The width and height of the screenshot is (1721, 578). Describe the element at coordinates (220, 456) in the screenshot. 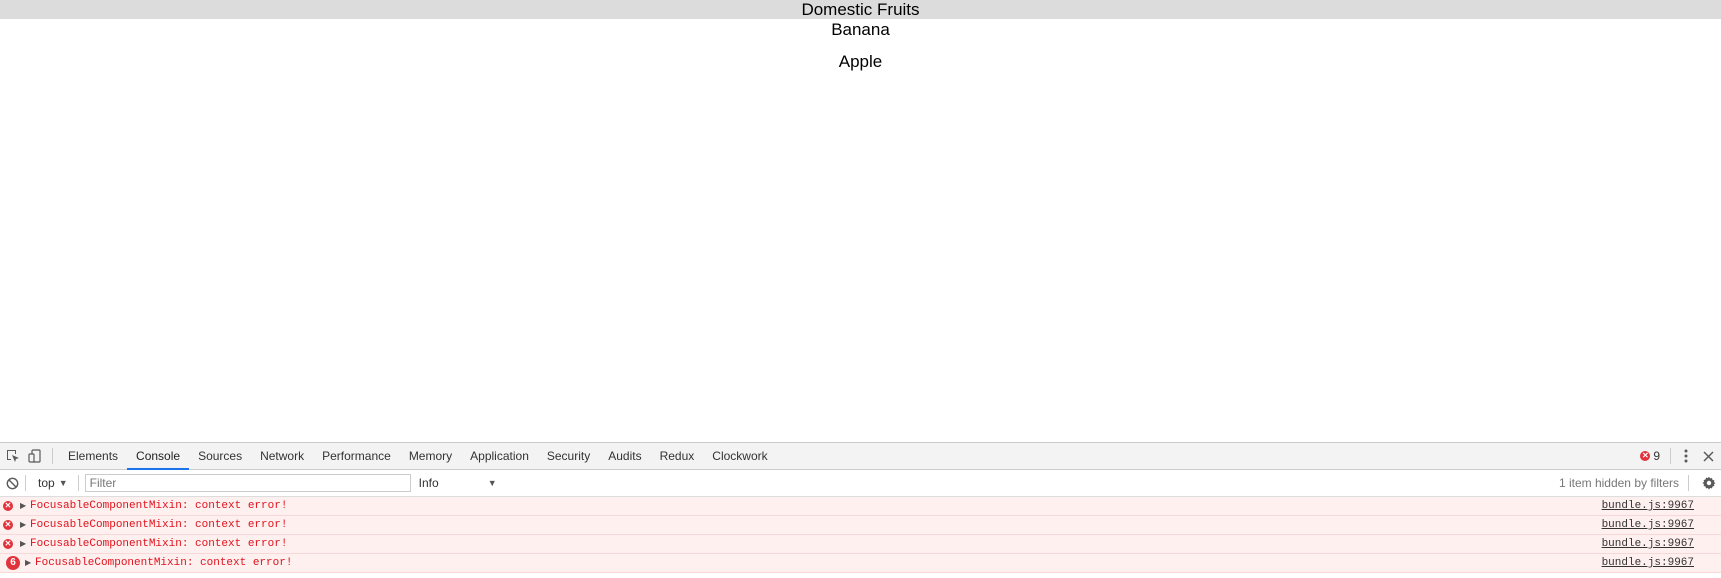

I see `tab-sources: Sources` at that location.